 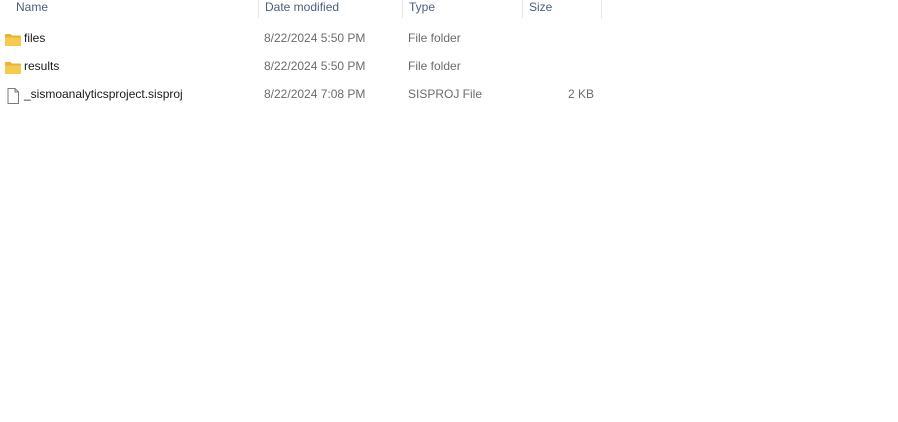 What do you see at coordinates (129, 9) in the screenshot?
I see `column-header-name: Name` at bounding box center [129, 9].